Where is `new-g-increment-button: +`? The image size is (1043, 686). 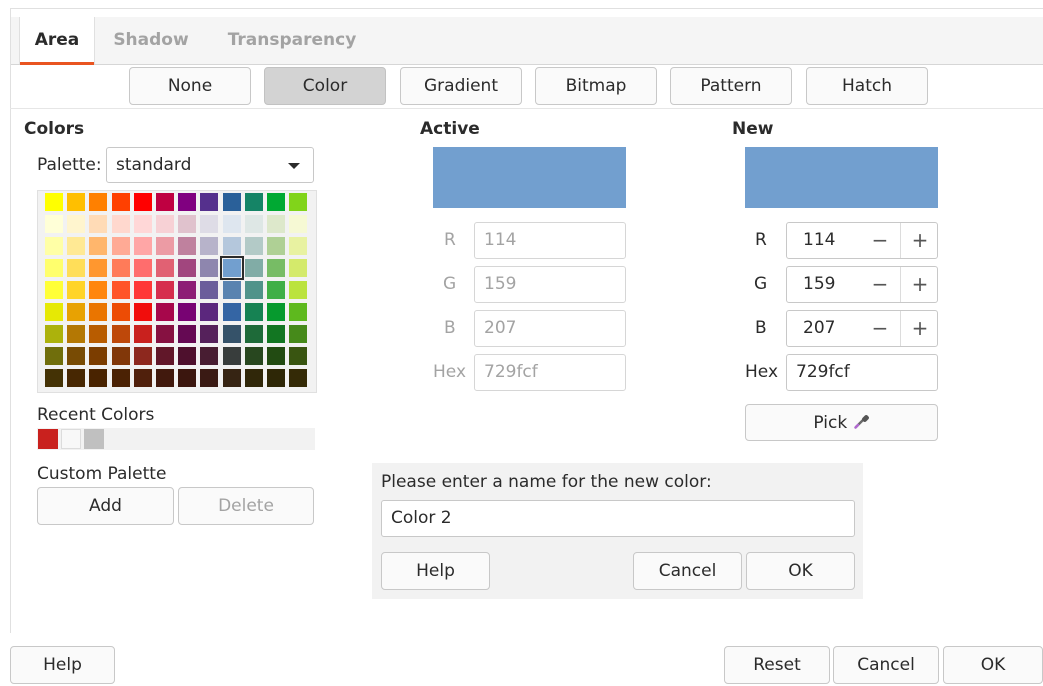 new-g-increment-button: + is located at coordinates (919, 284).